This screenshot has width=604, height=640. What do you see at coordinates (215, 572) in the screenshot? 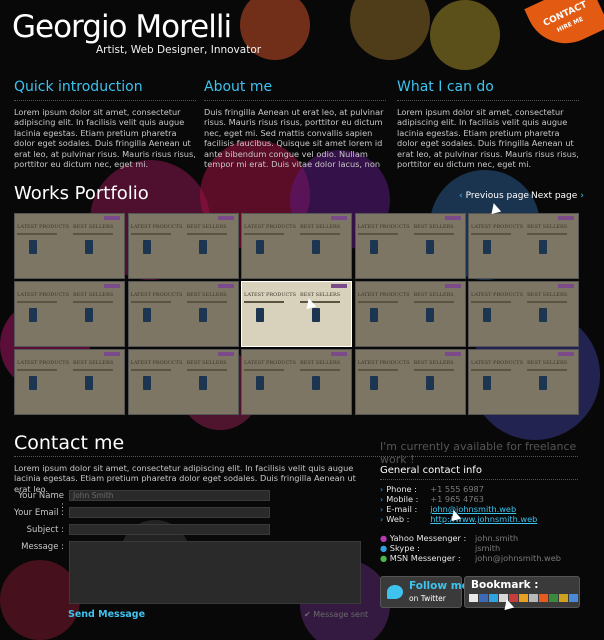
I see `message-textarea` at bounding box center [215, 572].